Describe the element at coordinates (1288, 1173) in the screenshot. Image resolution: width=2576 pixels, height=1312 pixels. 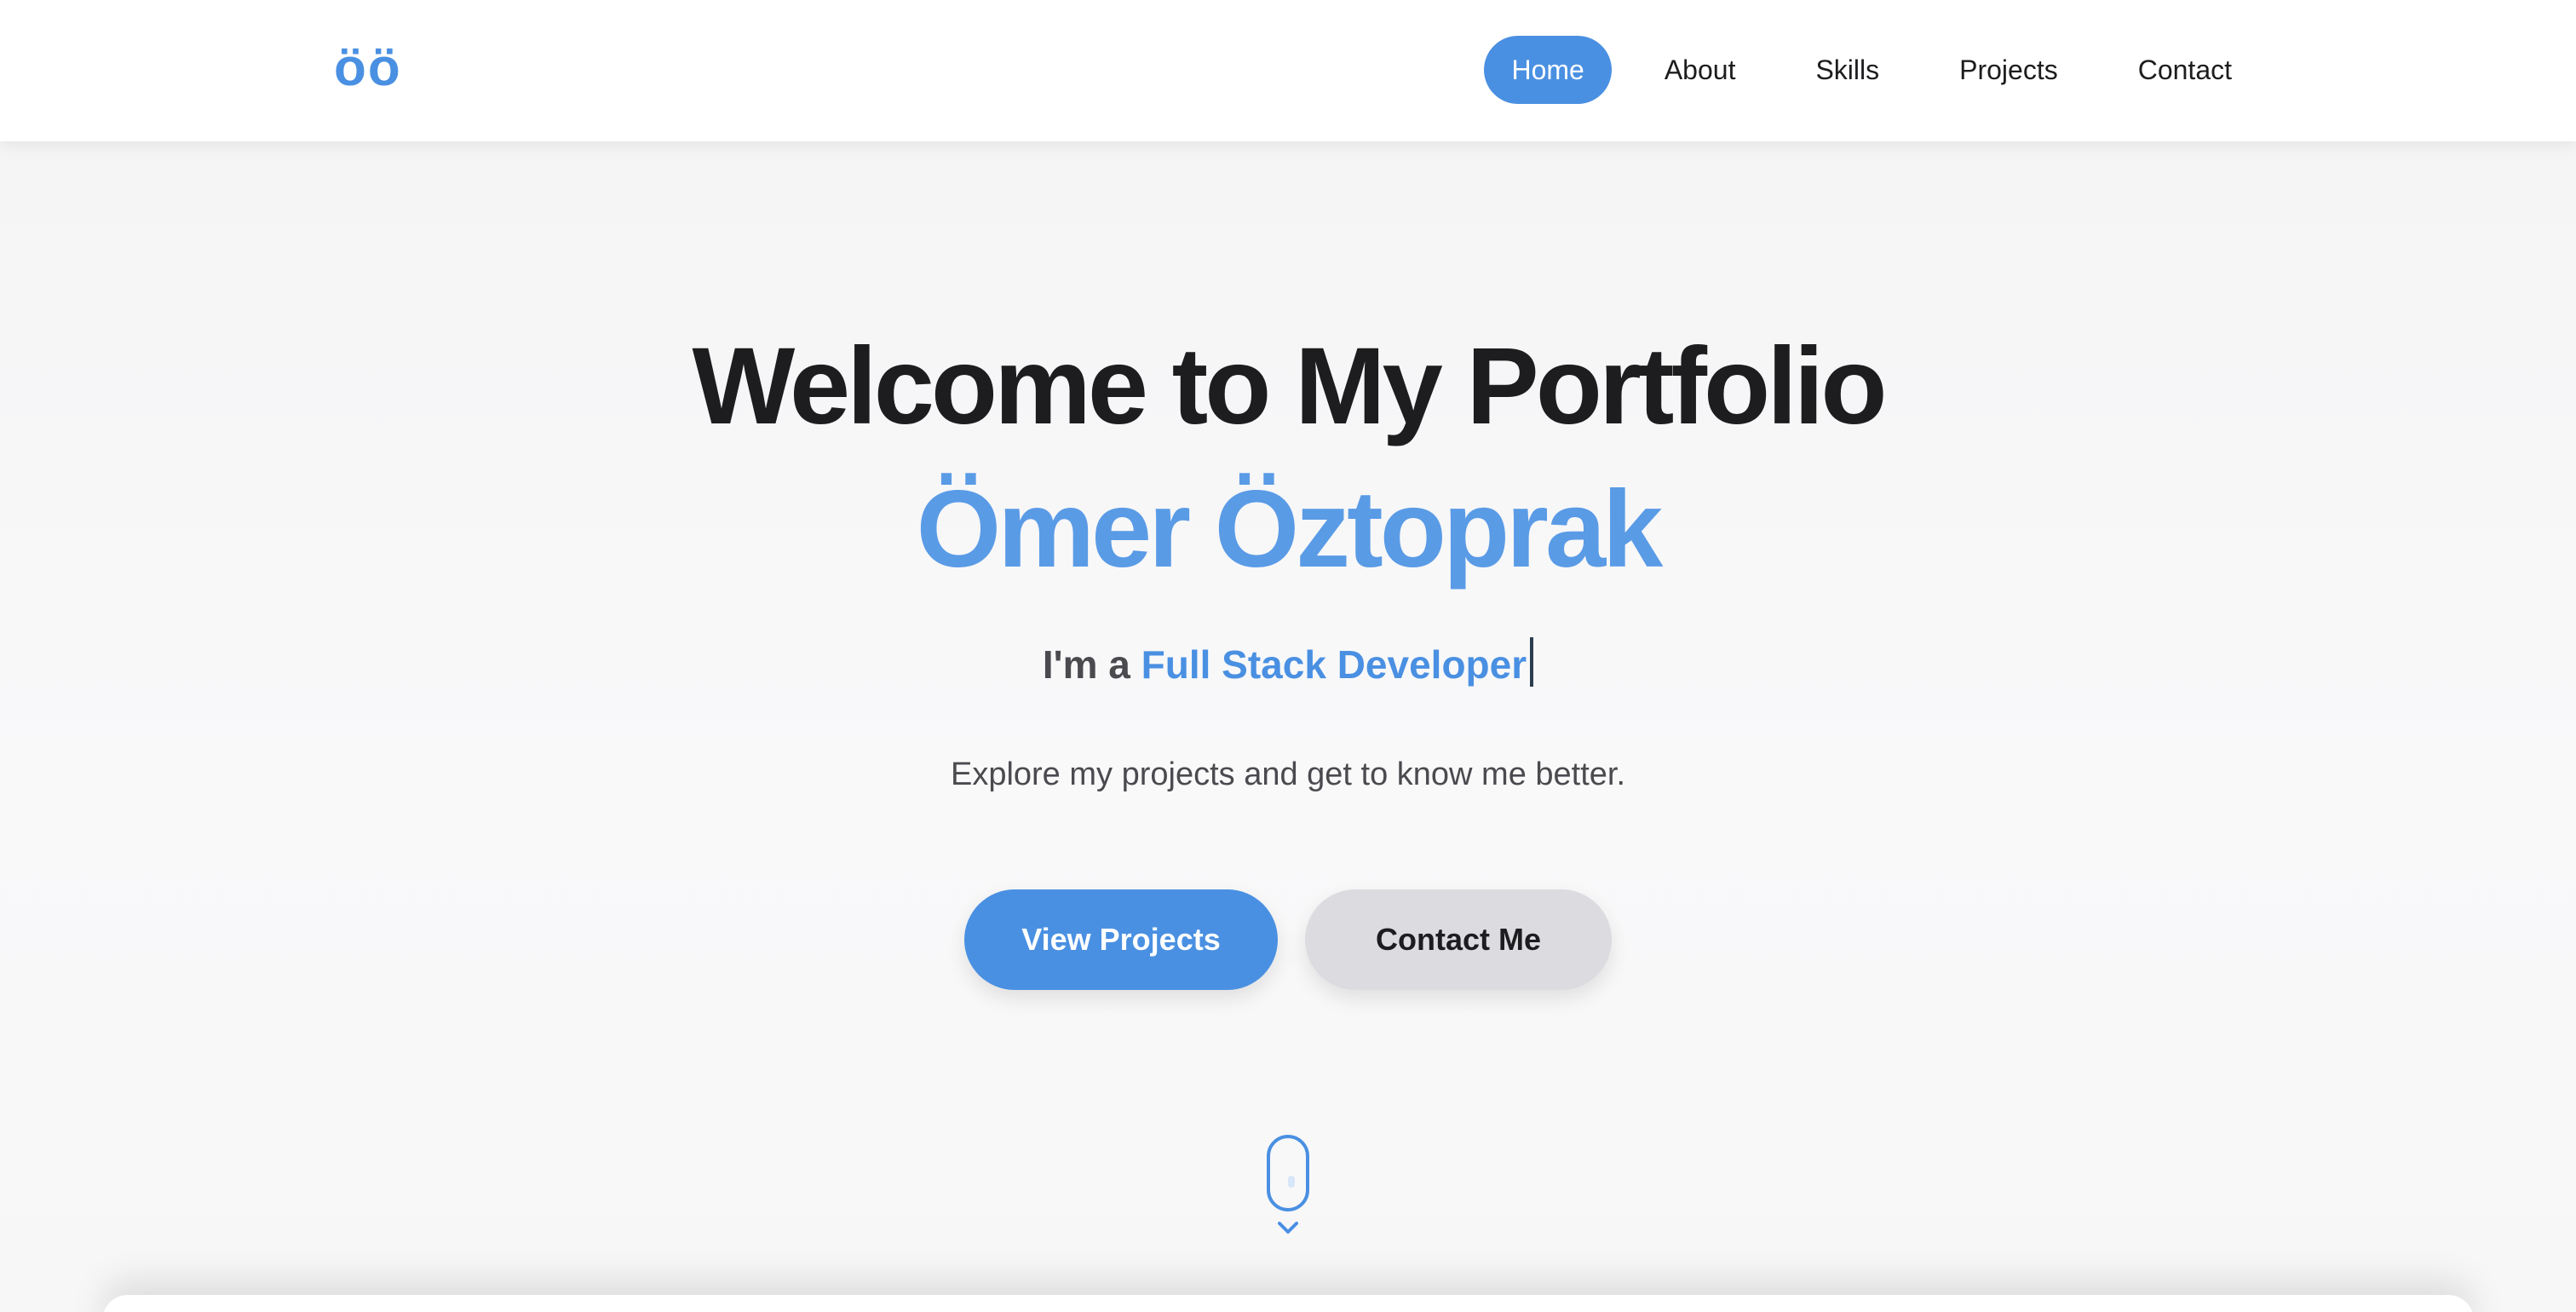
I see `mouse-outline` at that location.